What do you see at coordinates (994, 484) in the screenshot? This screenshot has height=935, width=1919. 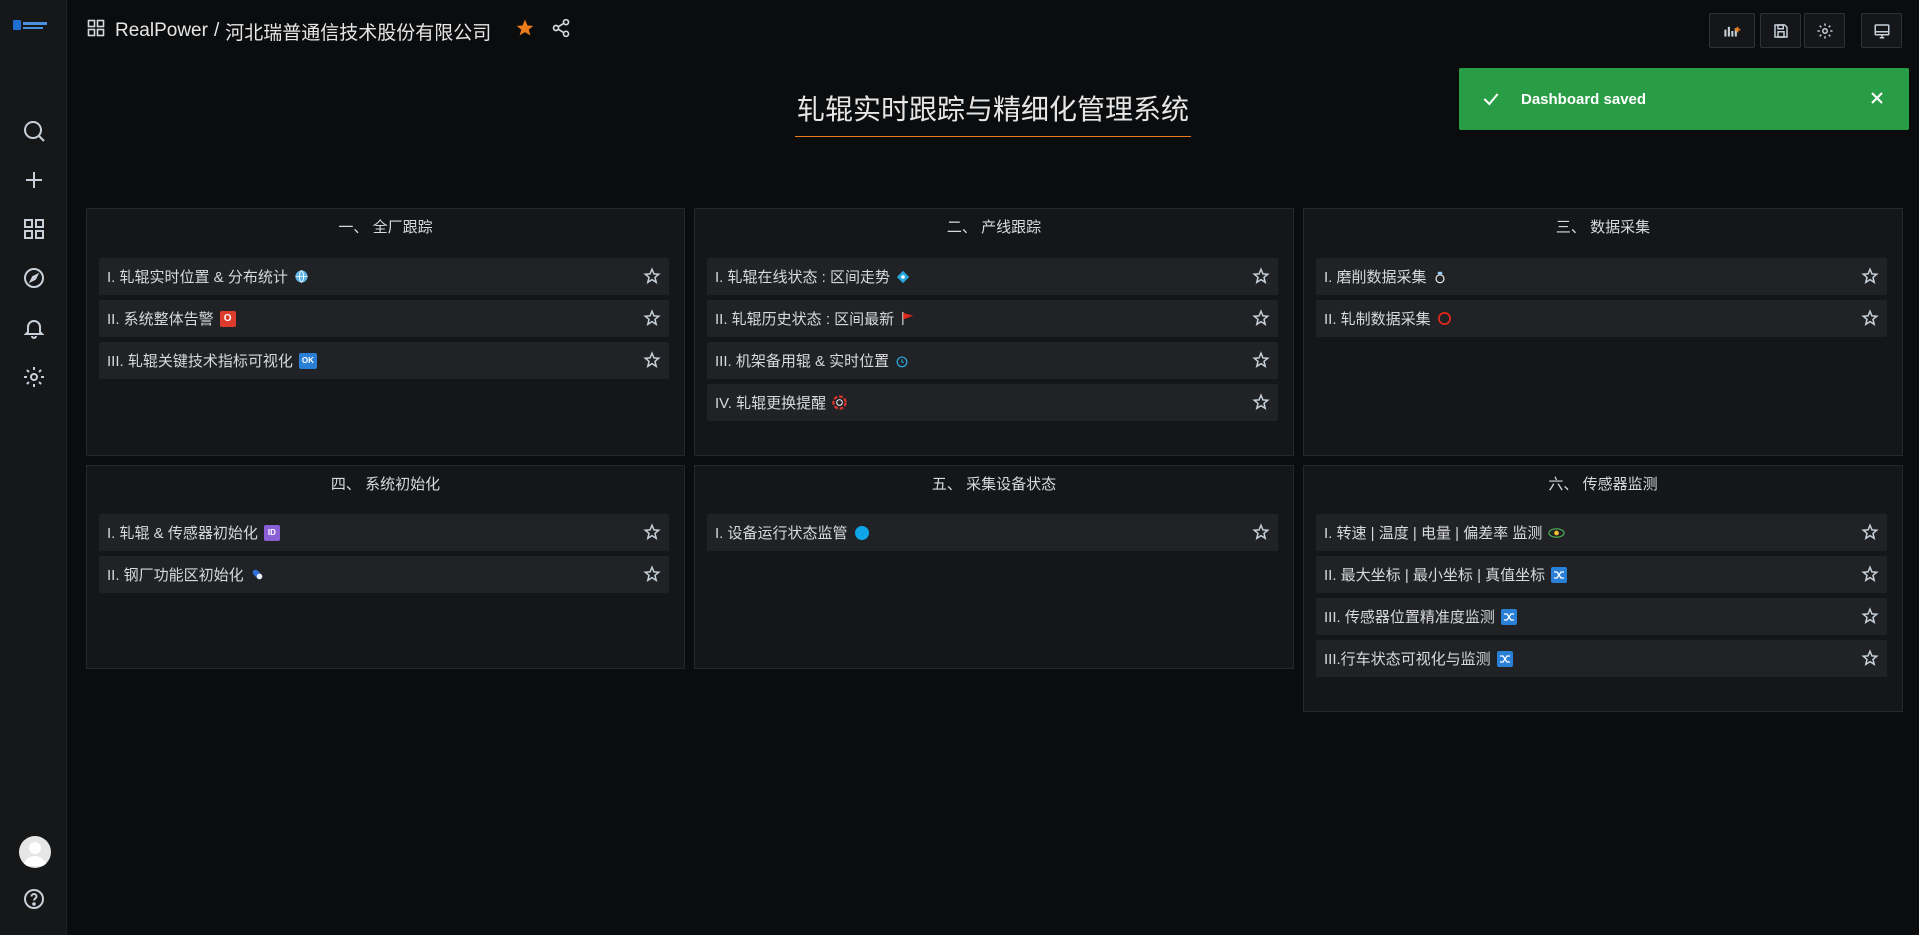 I see `panel-title: 五、 采集设备状态` at bounding box center [994, 484].